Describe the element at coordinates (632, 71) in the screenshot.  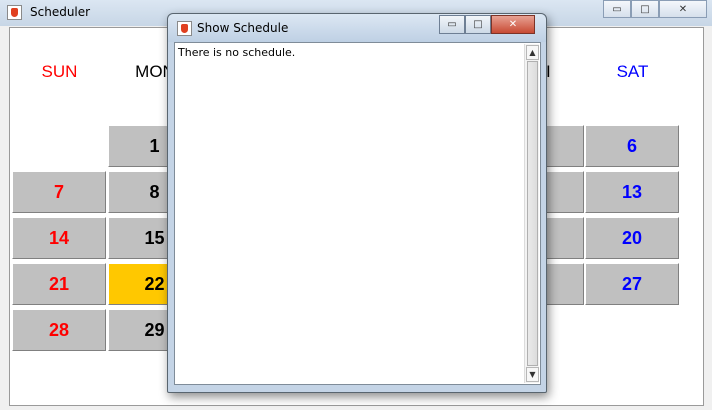
I see `day-header-sat: SAT` at that location.